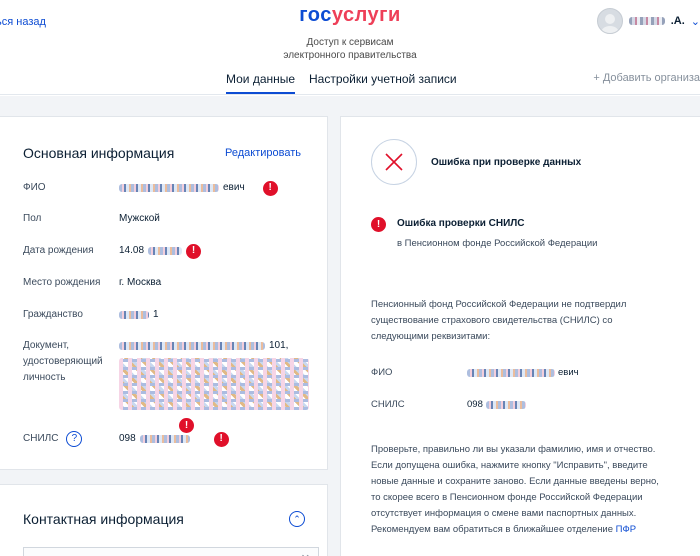  Describe the element at coordinates (103, 519) in the screenshot. I see `contact-info-title: Контактная информация` at that location.